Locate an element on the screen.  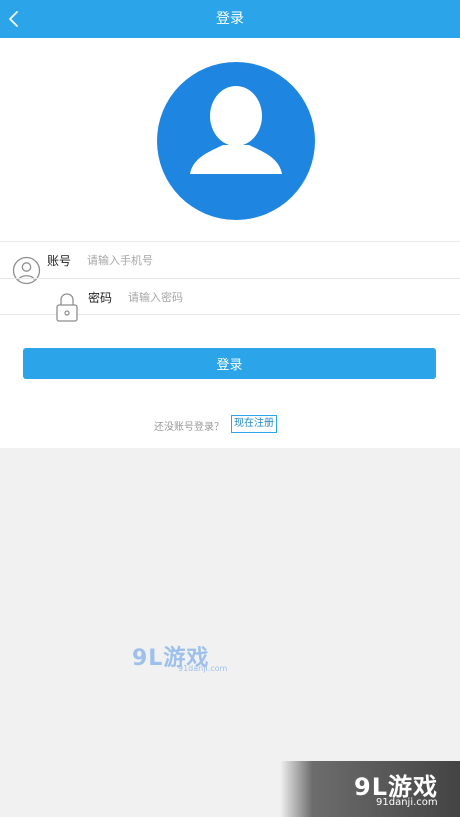
app-header: 登录 is located at coordinates (230, 19).